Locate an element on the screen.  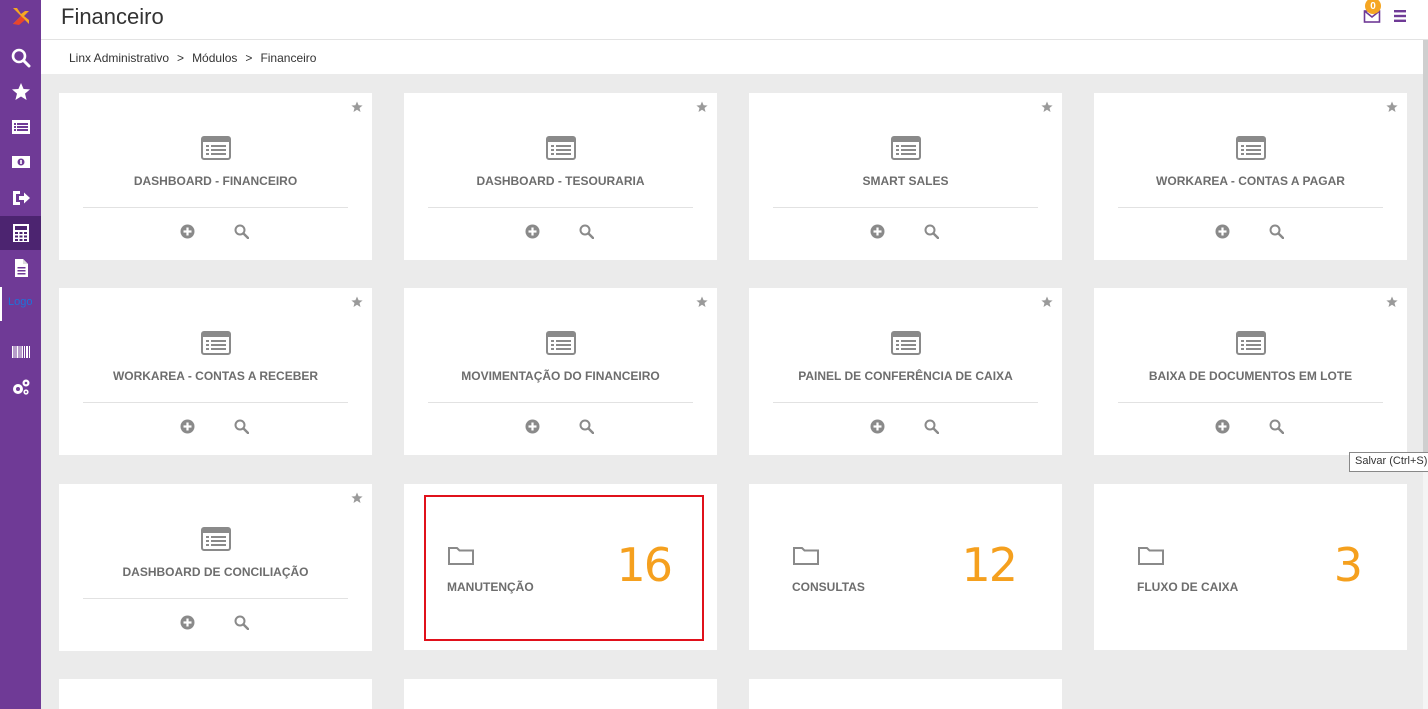
gears-icon is located at coordinates (20, 387).